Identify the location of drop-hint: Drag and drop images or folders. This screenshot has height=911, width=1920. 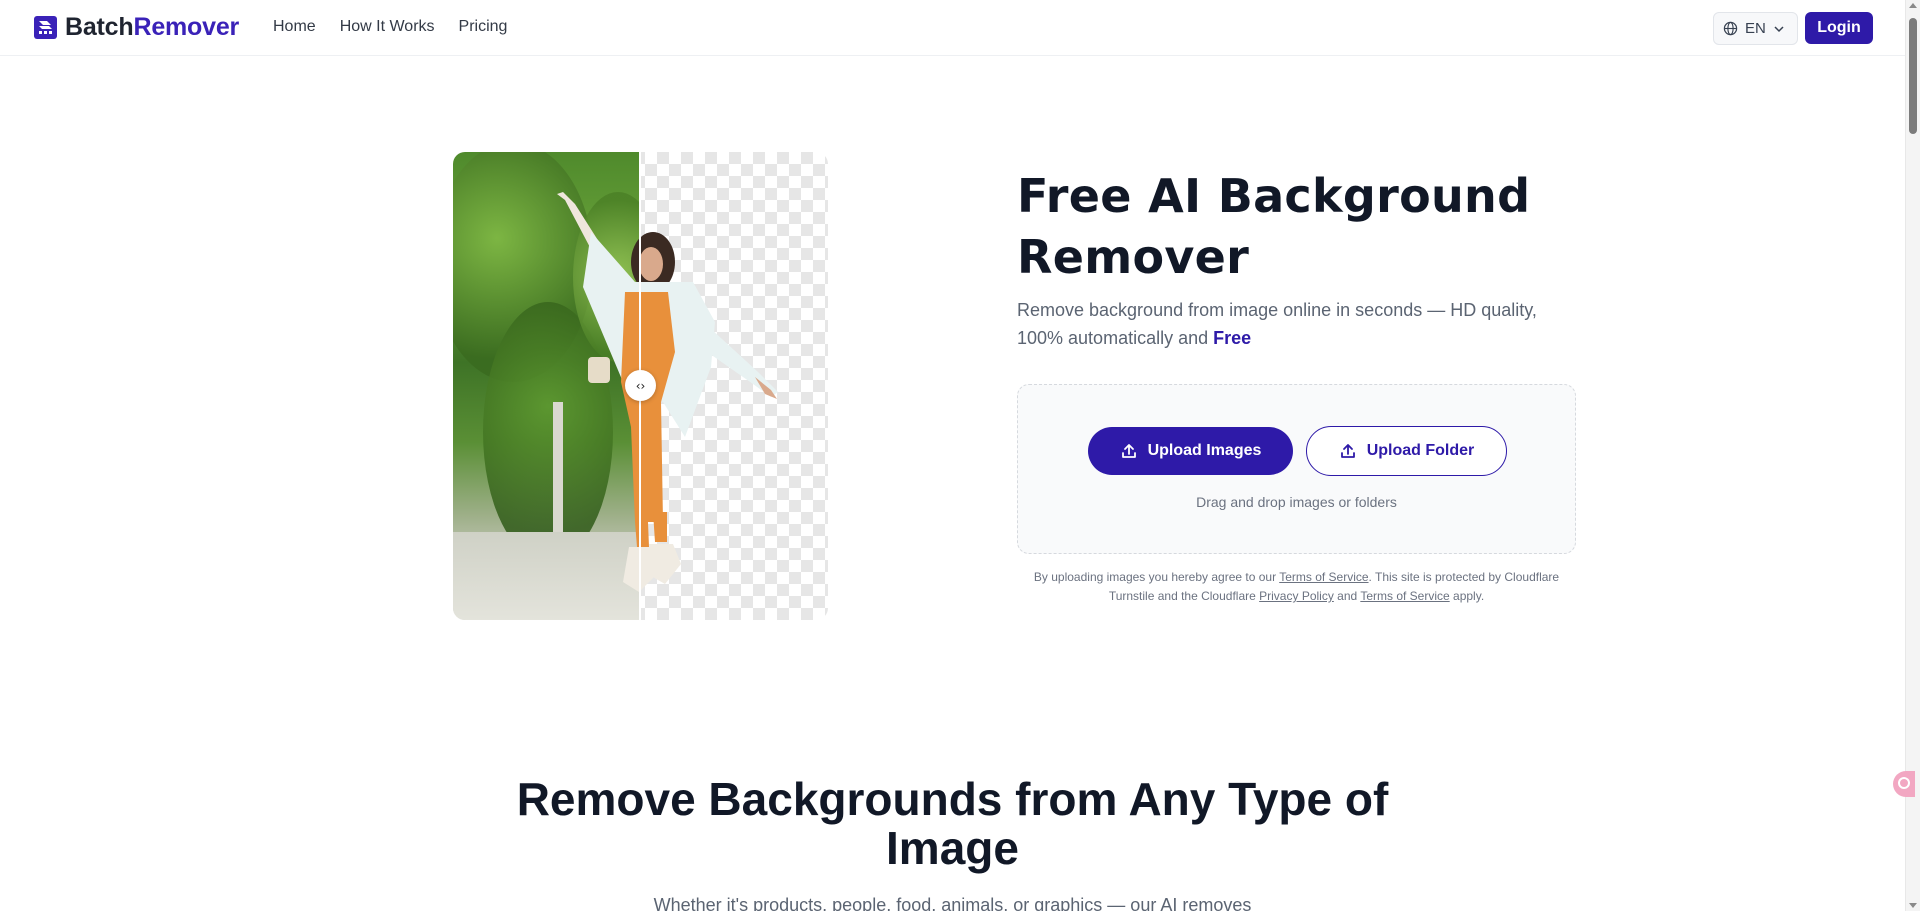
(1296, 502).